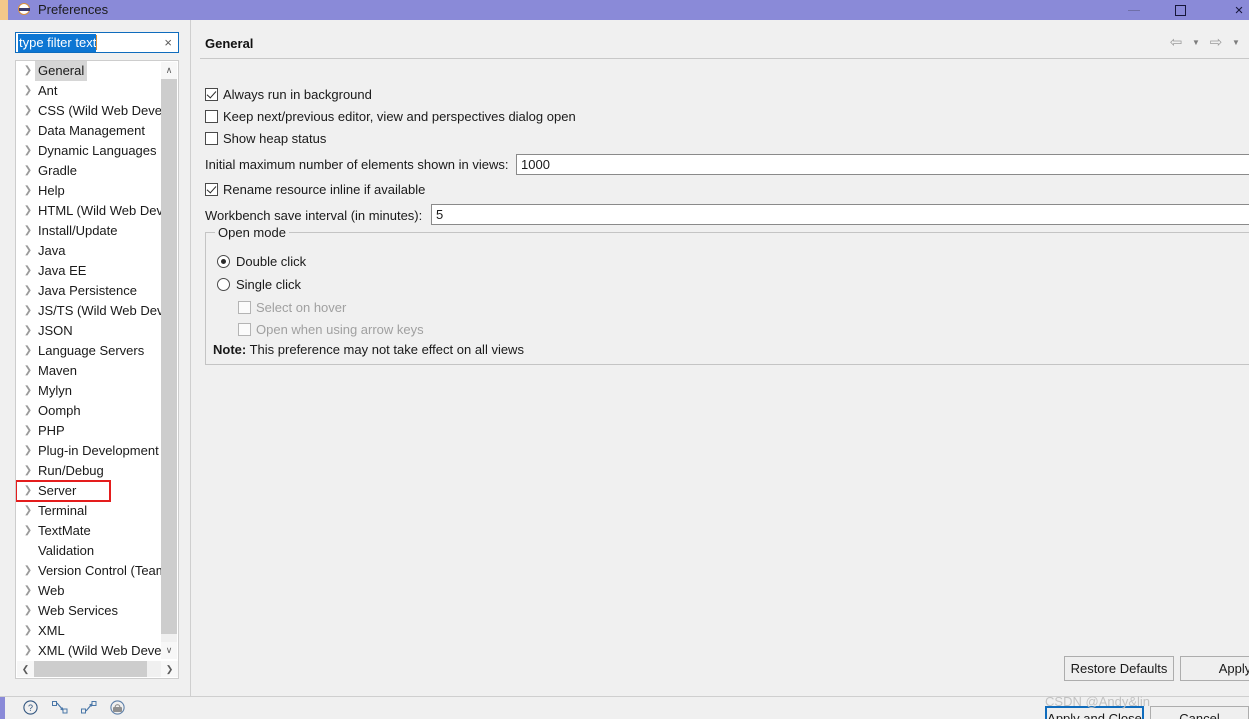 The image size is (1249, 719). I want to click on tree-item: ❯ TextMate, so click(89, 531).